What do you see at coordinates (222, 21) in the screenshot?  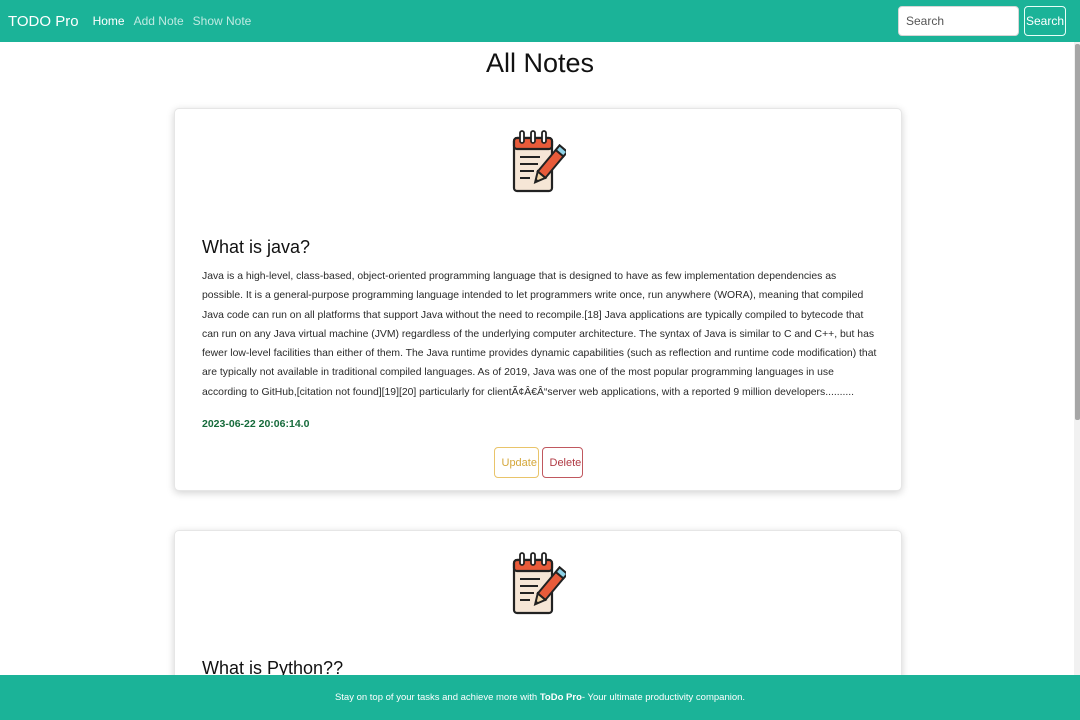 I see `nav-link-show-note: Show Note` at bounding box center [222, 21].